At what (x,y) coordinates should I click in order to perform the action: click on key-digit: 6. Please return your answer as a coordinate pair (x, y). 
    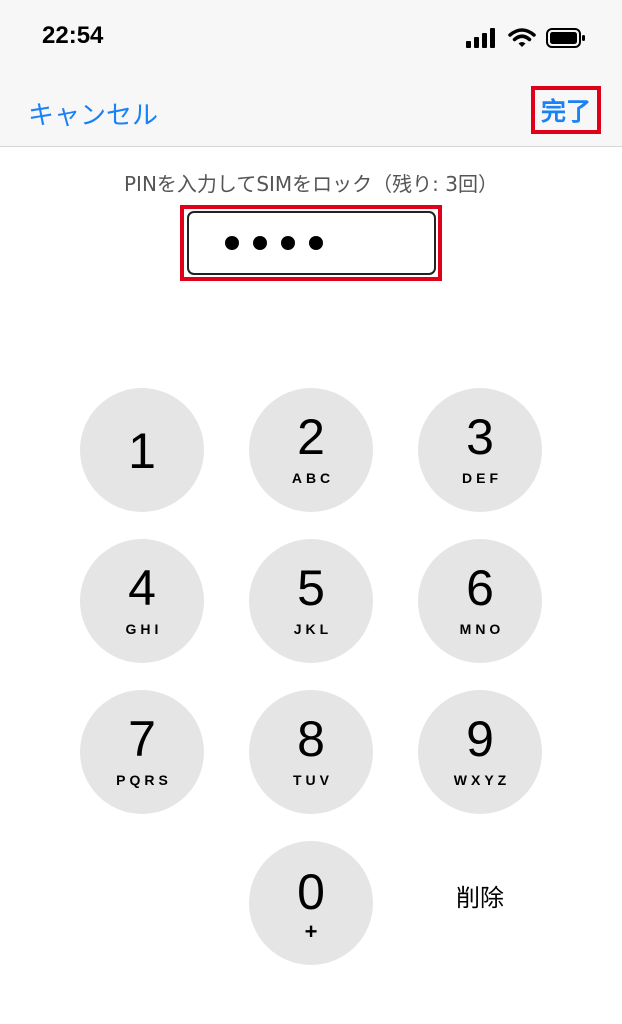
    Looking at the image, I should click on (480, 588).